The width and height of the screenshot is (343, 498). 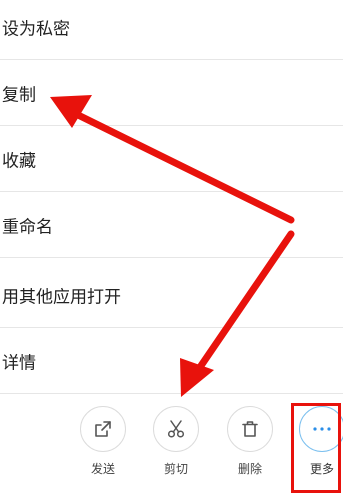 I want to click on menu-item-set-private: 设为私密, so click(x=171, y=30).